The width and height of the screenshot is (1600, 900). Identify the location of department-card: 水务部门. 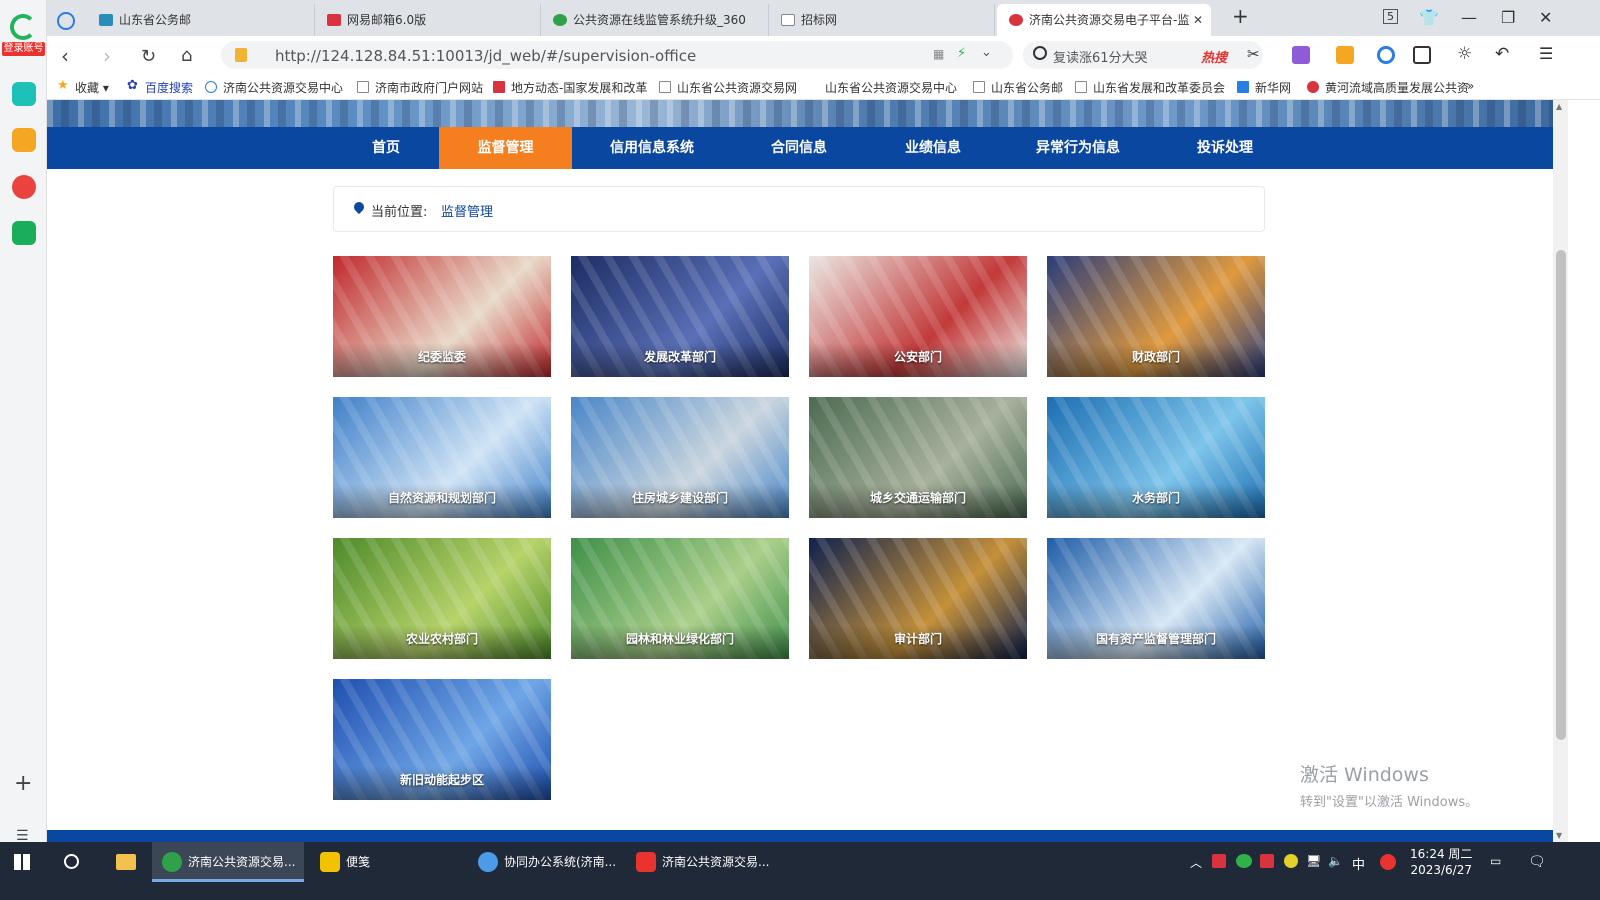
(1156, 457).